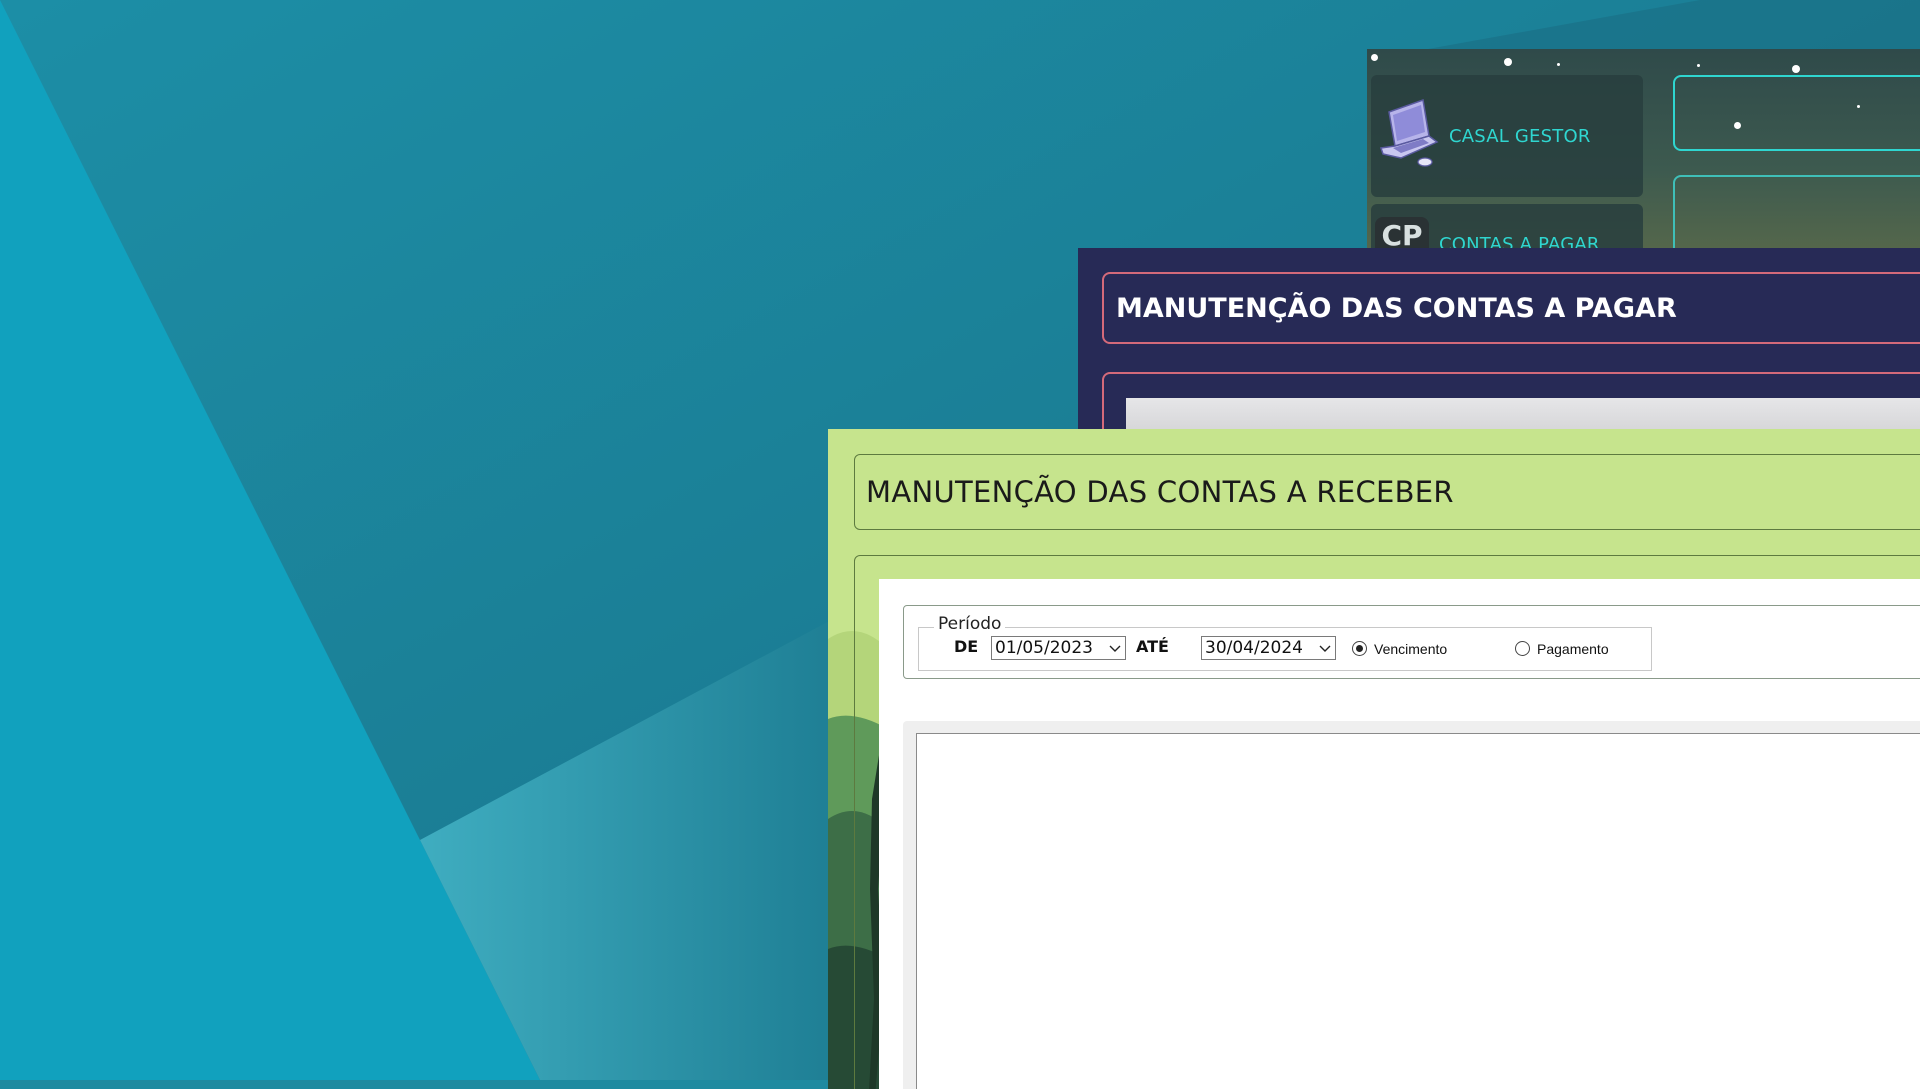  Describe the element at coordinates (1359, 648) in the screenshot. I see `vencimento-radio` at that location.